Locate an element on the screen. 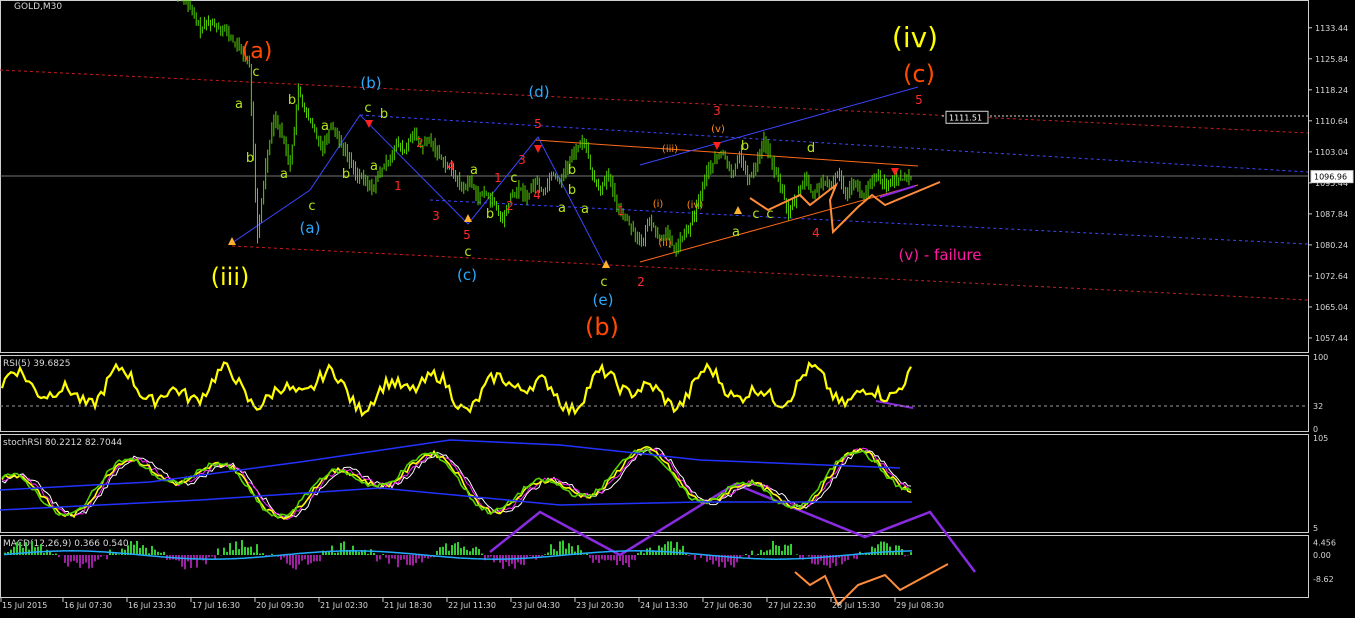  wave-label: (b) is located at coordinates (370, 83).